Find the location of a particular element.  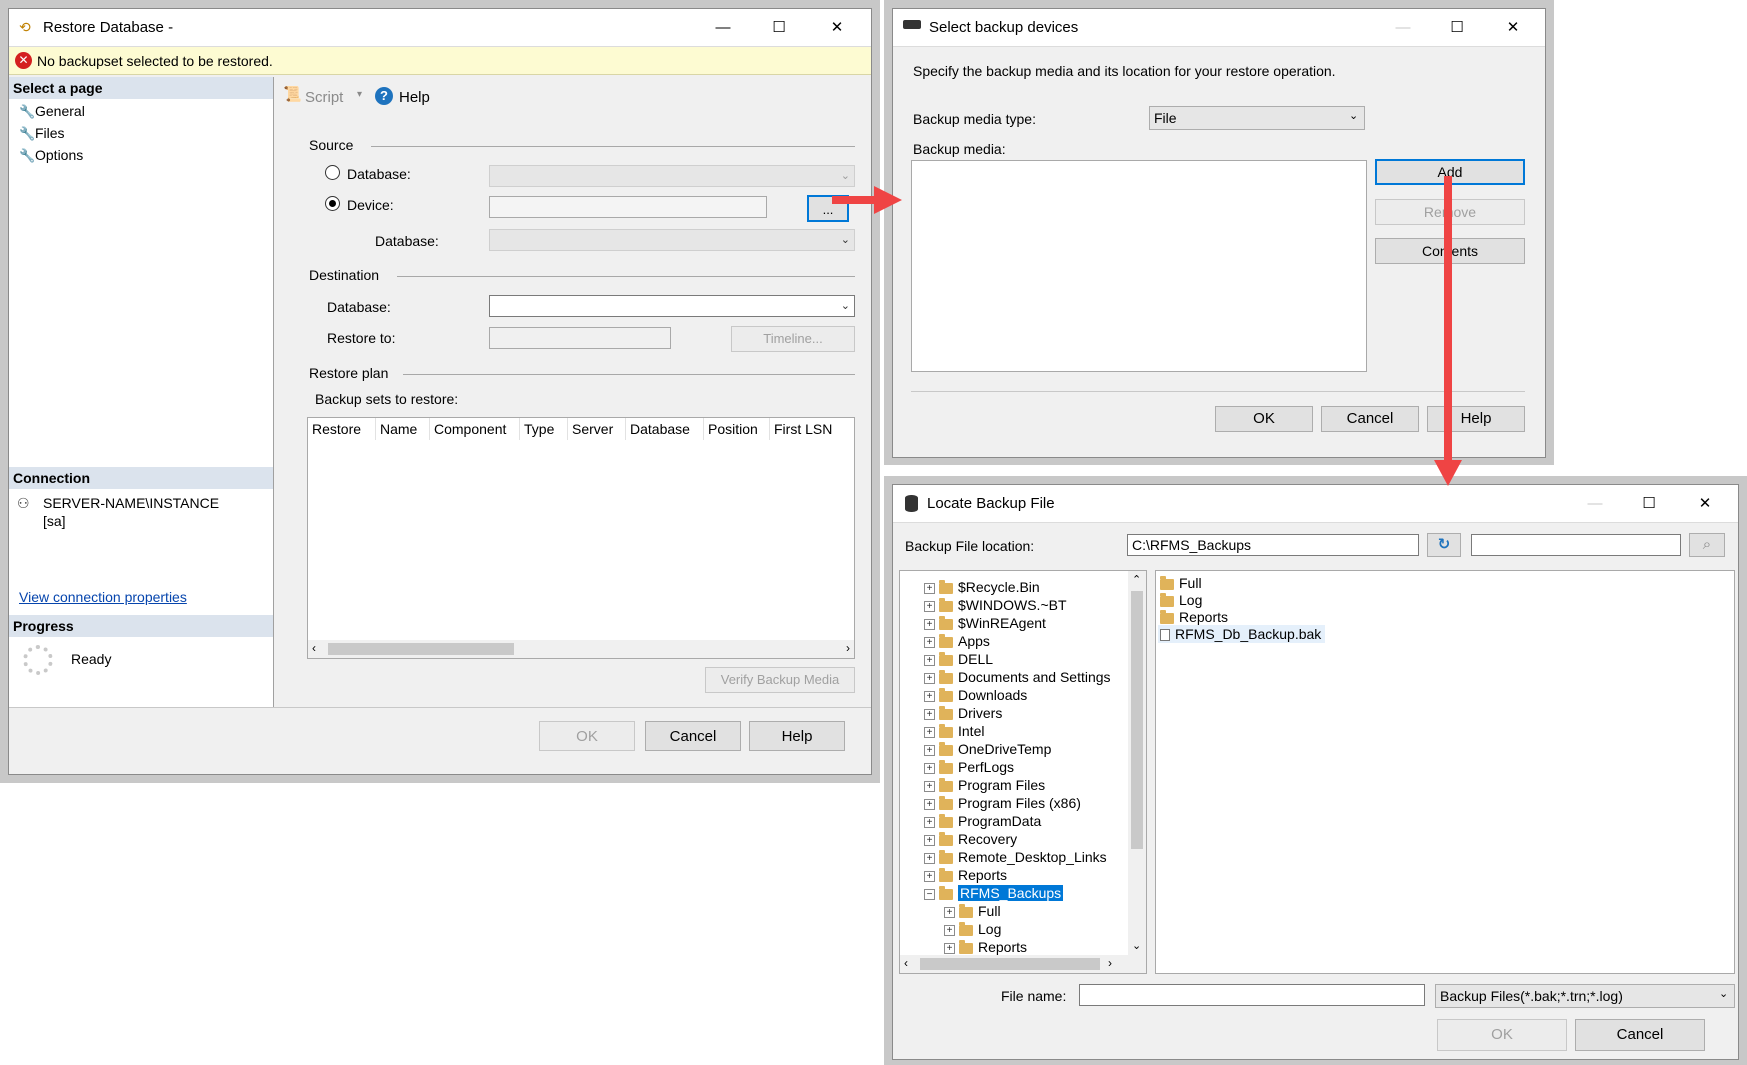

page-item-files: 🔧Files is located at coordinates (42, 133).